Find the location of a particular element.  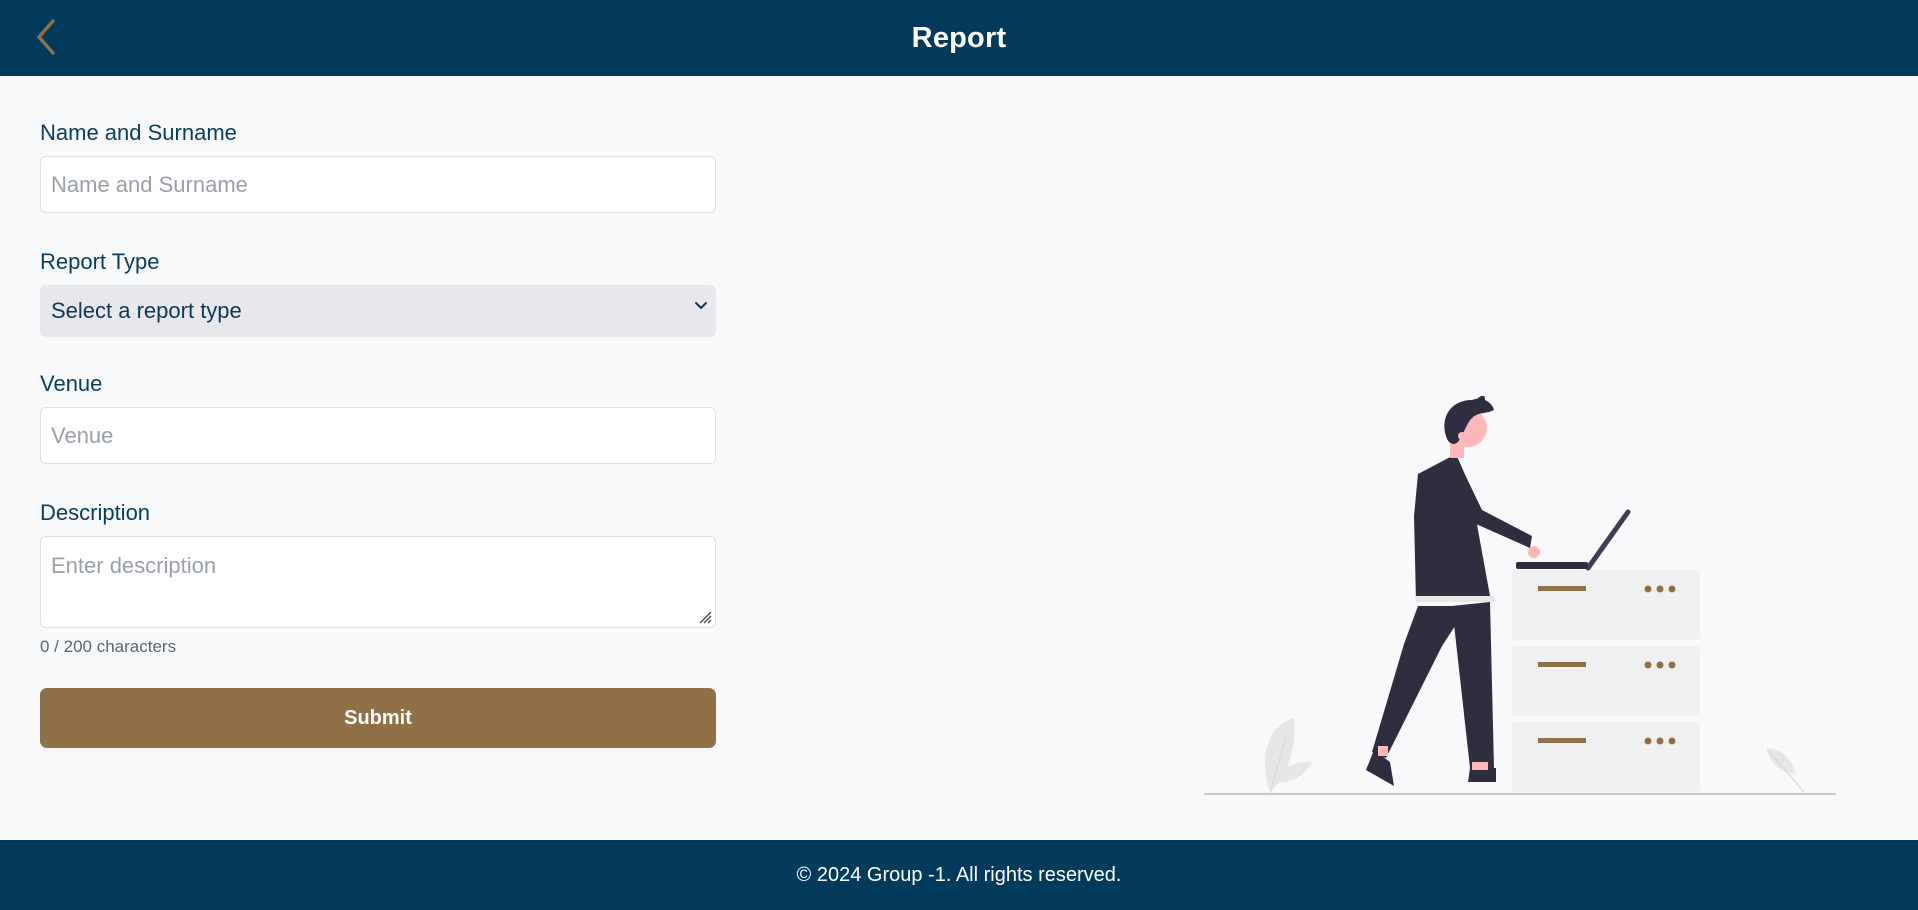

page-footer: © 2024 Group -1. All rights reserved. is located at coordinates (959, 875).